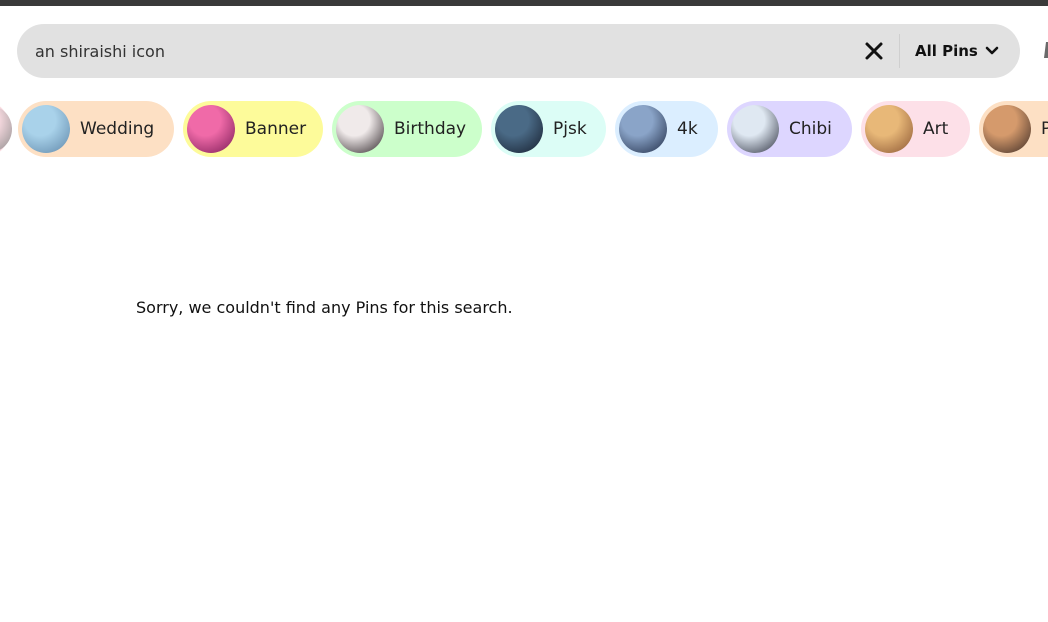 This screenshot has width=1048, height=622. What do you see at coordinates (992, 50) in the screenshot?
I see `chevron-down-icon` at bounding box center [992, 50].